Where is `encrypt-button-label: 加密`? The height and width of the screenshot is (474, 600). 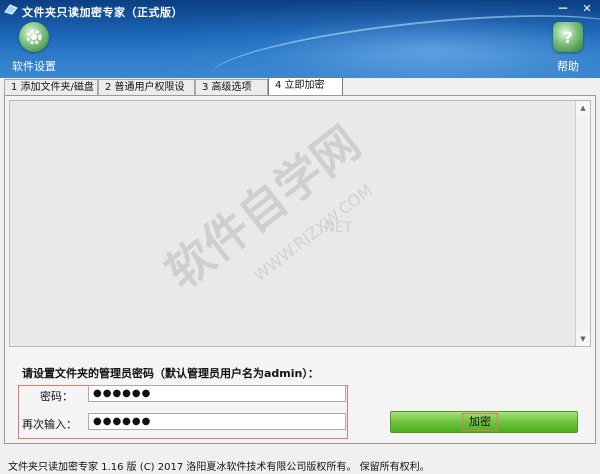
encrypt-button-label: 加密 is located at coordinates (480, 422).